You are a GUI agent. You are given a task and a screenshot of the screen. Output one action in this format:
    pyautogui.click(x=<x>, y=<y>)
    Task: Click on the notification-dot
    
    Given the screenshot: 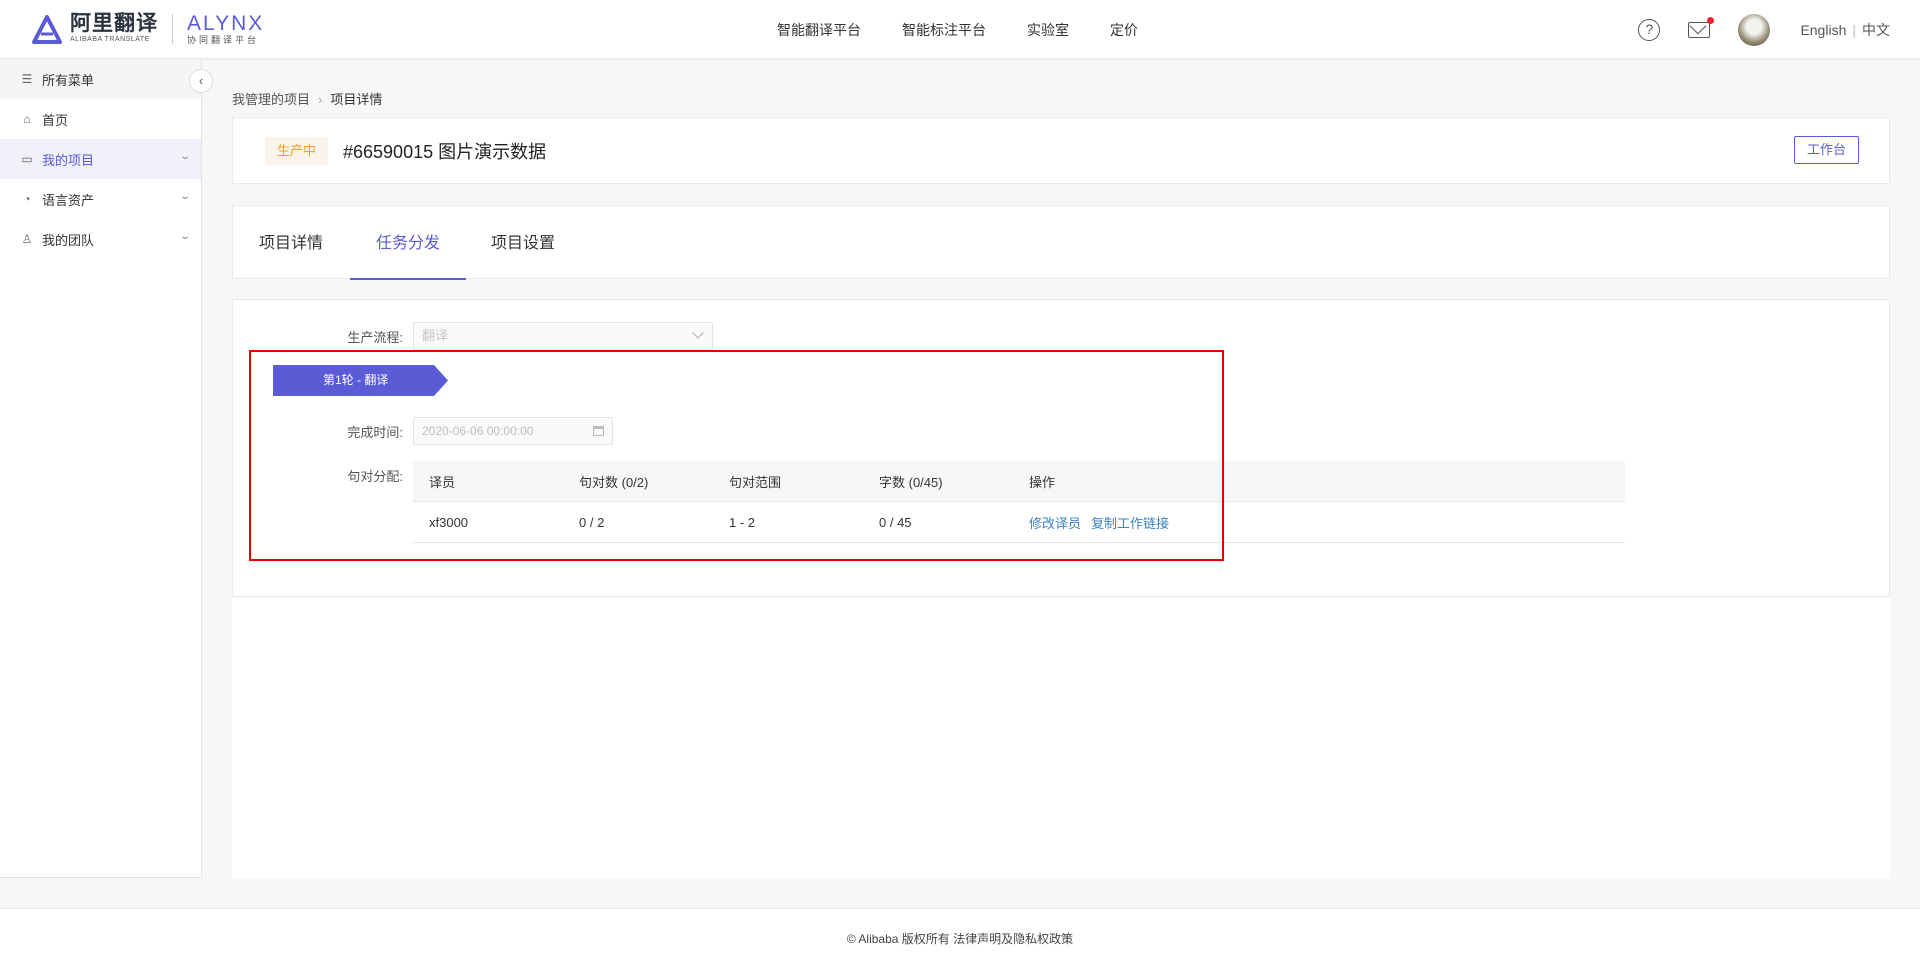 What is the action you would take?
    pyautogui.click(x=1711, y=20)
    